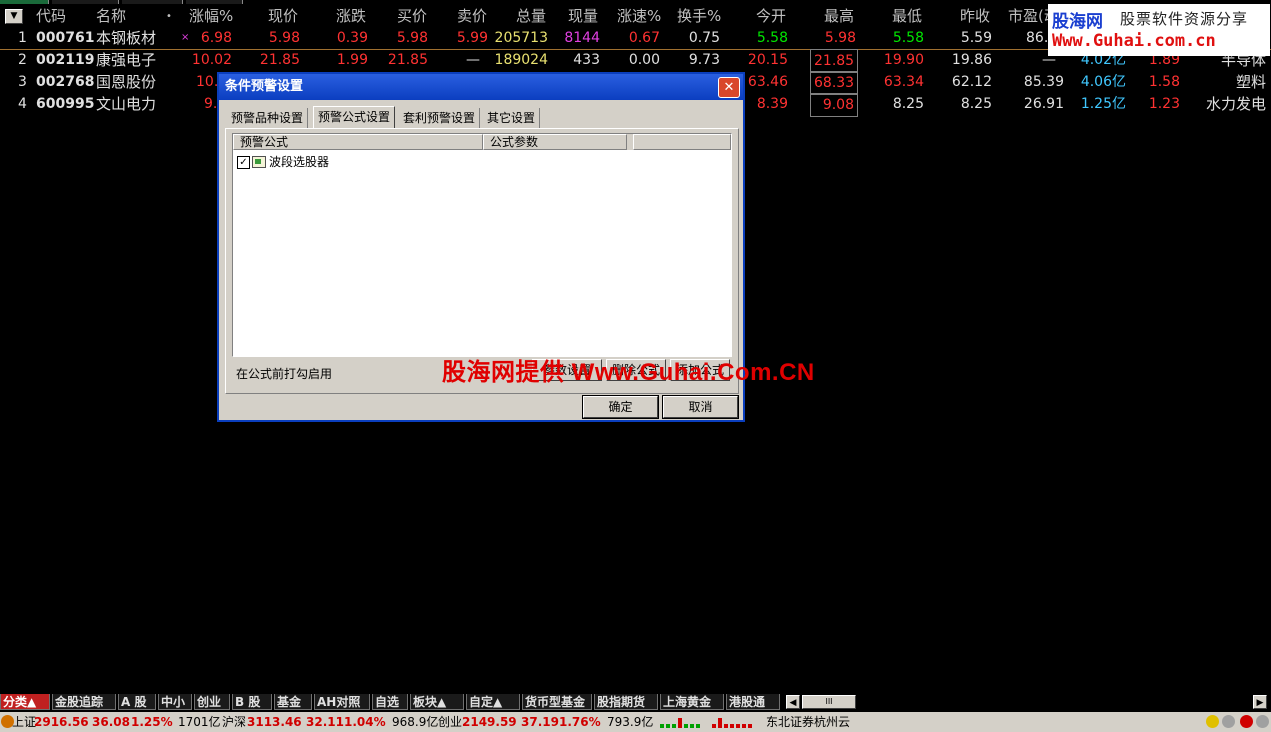 The height and width of the screenshot is (732, 1271). What do you see at coordinates (700, 407) in the screenshot?
I see `cancel-button: 取消` at bounding box center [700, 407].